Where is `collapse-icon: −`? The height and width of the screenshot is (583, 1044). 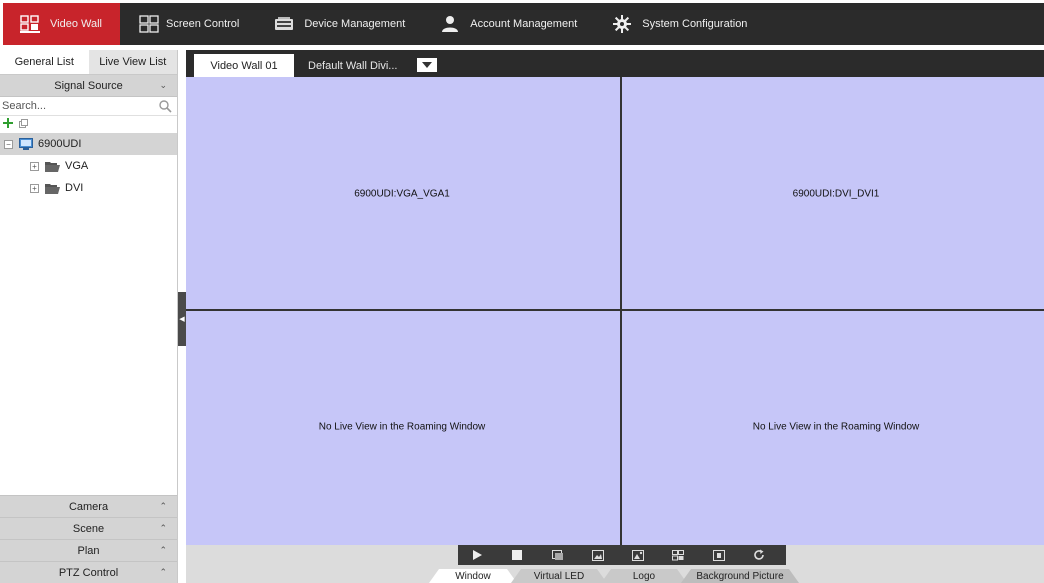
collapse-icon: − is located at coordinates (8, 144).